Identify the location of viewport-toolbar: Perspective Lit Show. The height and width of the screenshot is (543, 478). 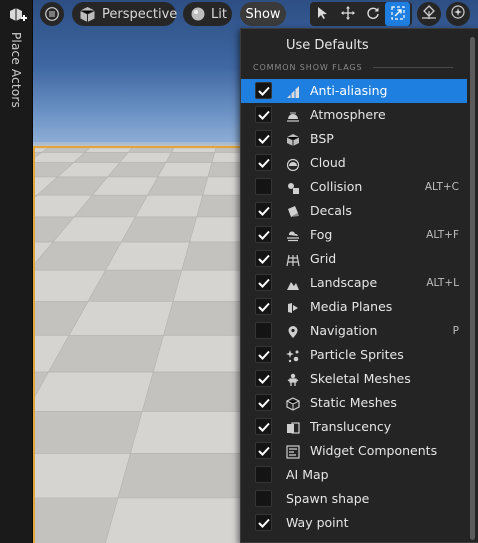
(255, 14).